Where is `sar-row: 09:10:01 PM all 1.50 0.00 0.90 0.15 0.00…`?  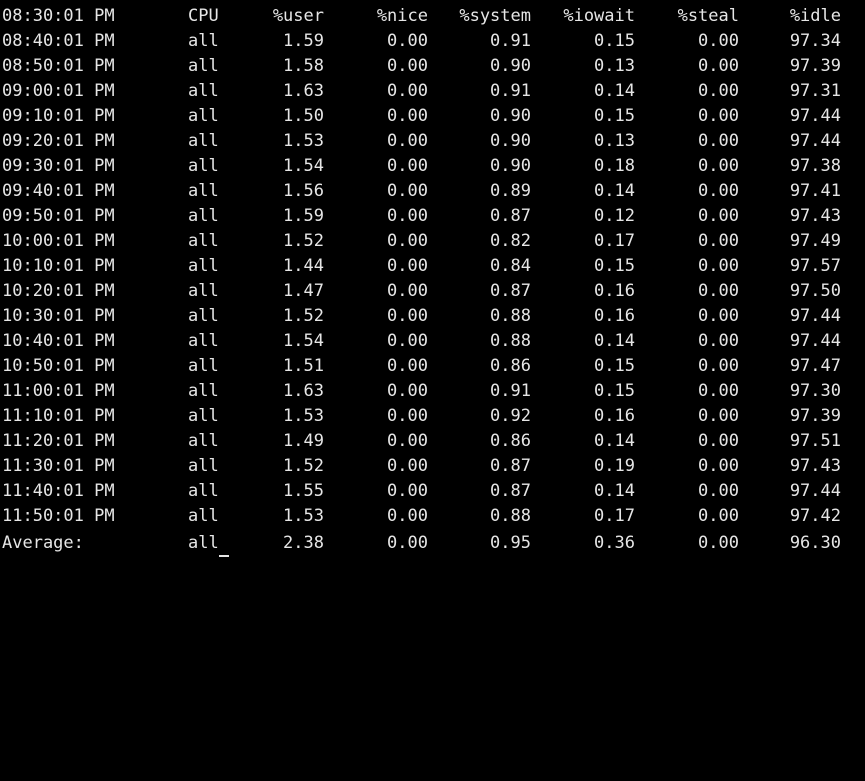
sar-row: 09:10:01 PM all 1.50 0.00 0.90 0.15 0.00… is located at coordinates (432, 116).